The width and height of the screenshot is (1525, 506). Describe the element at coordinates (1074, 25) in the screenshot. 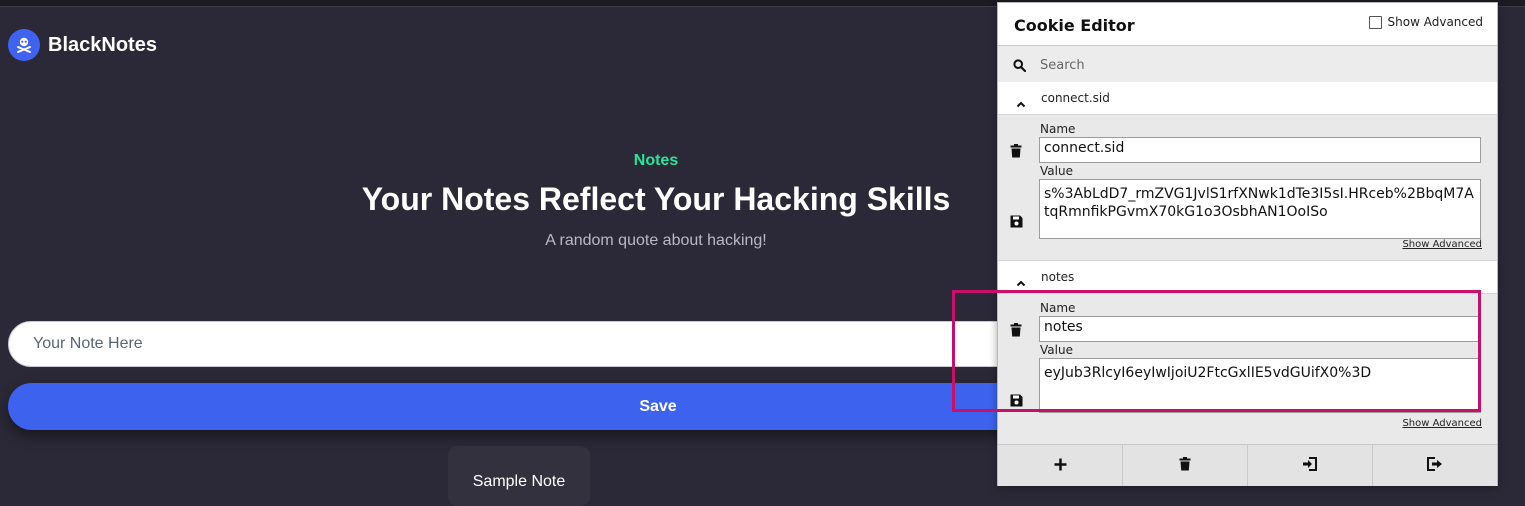

I see `panel-title: Cookie Editor` at that location.